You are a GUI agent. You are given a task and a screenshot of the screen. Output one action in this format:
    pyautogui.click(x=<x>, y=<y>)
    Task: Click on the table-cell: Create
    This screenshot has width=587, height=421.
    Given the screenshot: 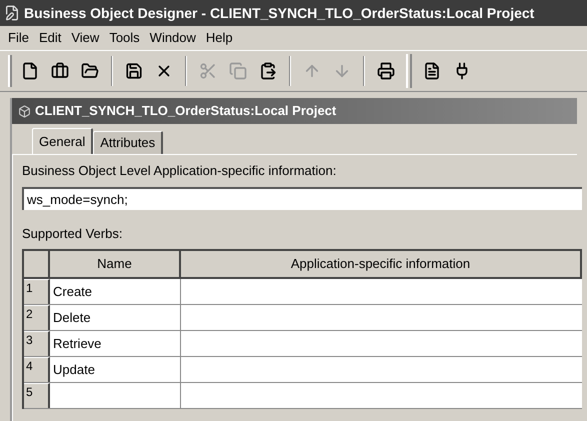 What is the action you would take?
    pyautogui.click(x=115, y=291)
    